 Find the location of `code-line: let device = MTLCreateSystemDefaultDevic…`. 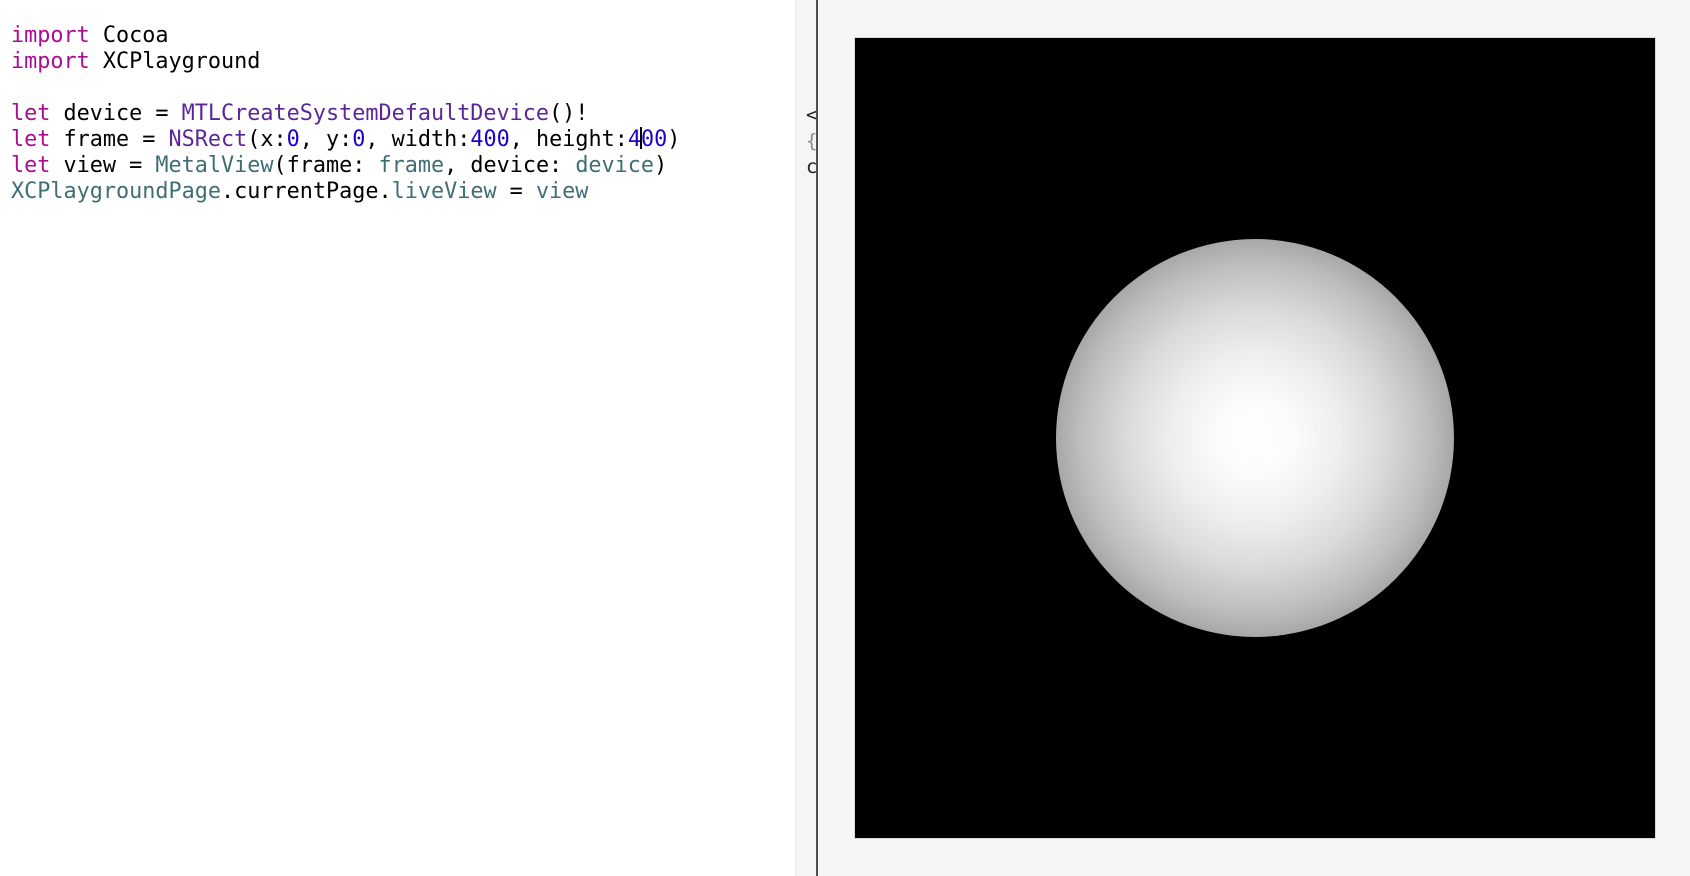

code-line: let device = MTLCreateSystemDefaultDevic… is located at coordinates (345, 114).